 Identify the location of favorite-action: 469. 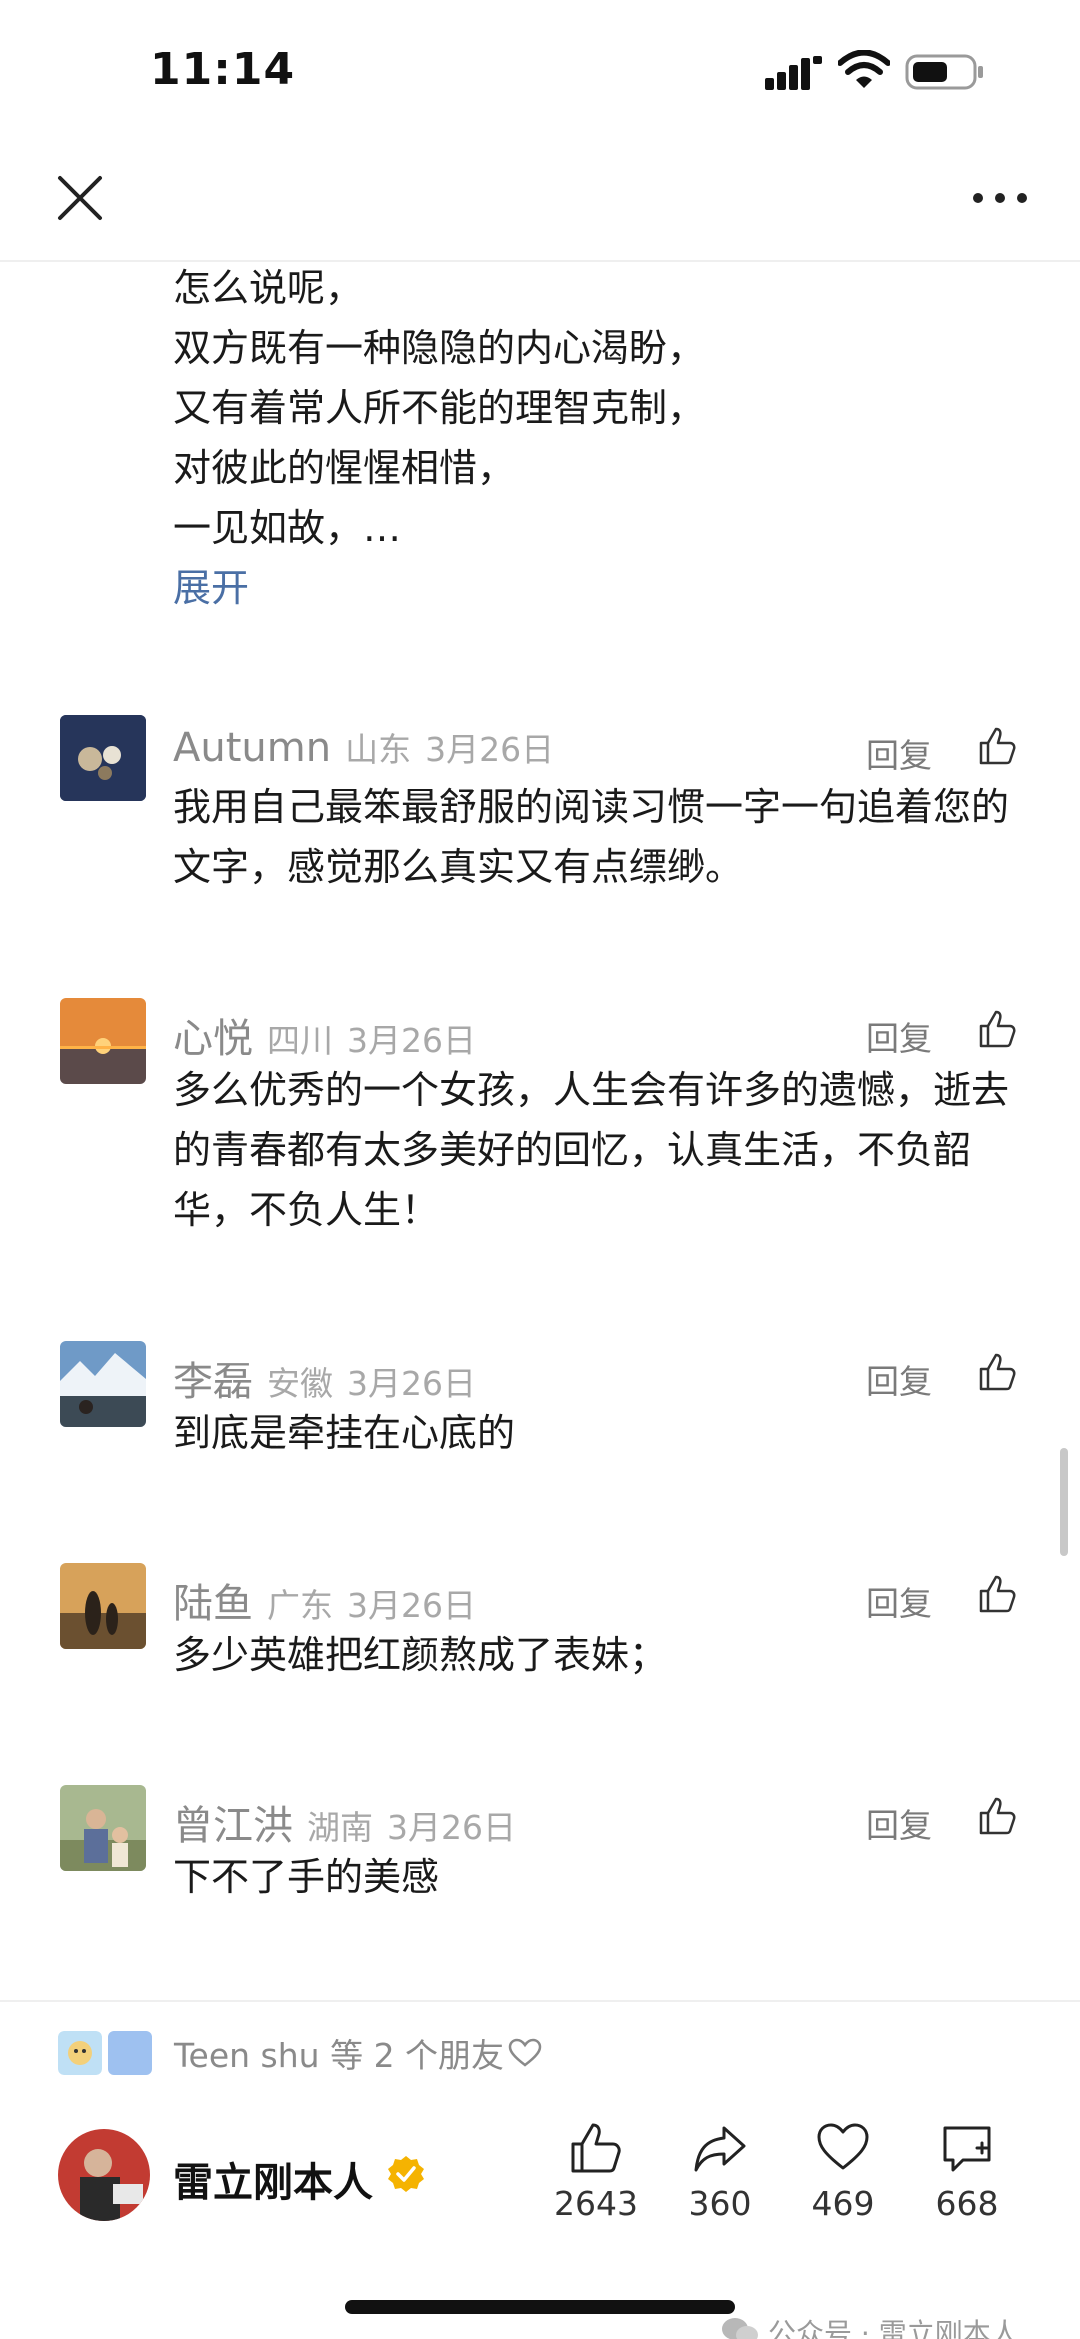
(843, 2171).